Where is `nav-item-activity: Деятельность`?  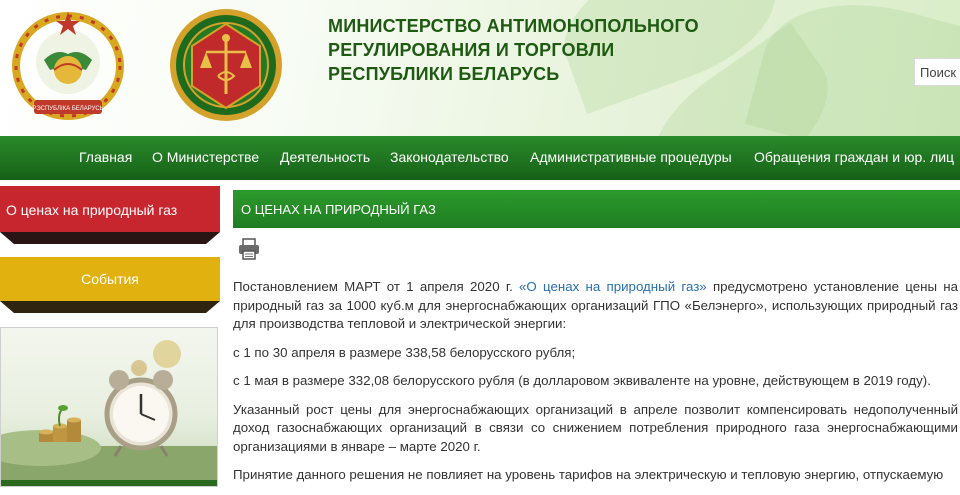
nav-item-activity: Деятельность is located at coordinates (325, 157).